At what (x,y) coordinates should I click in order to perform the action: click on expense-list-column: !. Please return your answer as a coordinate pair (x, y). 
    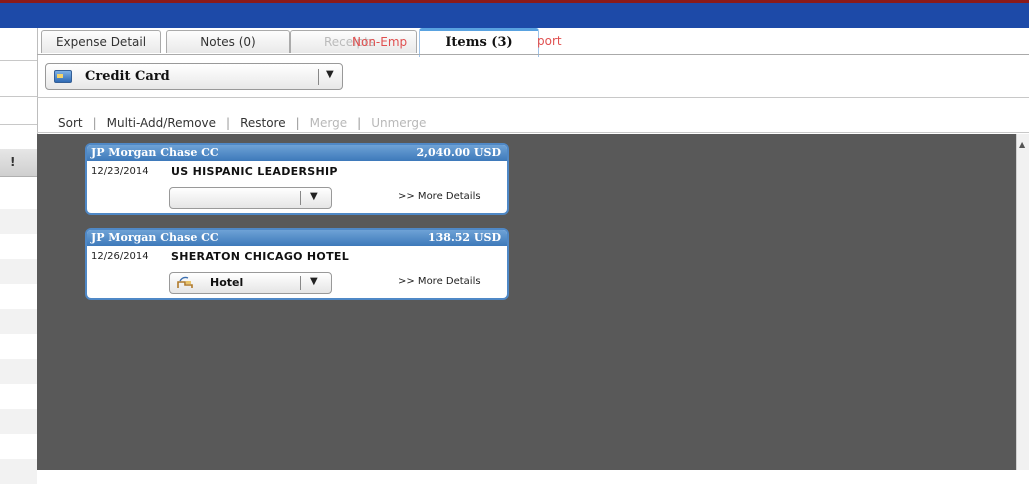
    Looking at the image, I should click on (19, 256).